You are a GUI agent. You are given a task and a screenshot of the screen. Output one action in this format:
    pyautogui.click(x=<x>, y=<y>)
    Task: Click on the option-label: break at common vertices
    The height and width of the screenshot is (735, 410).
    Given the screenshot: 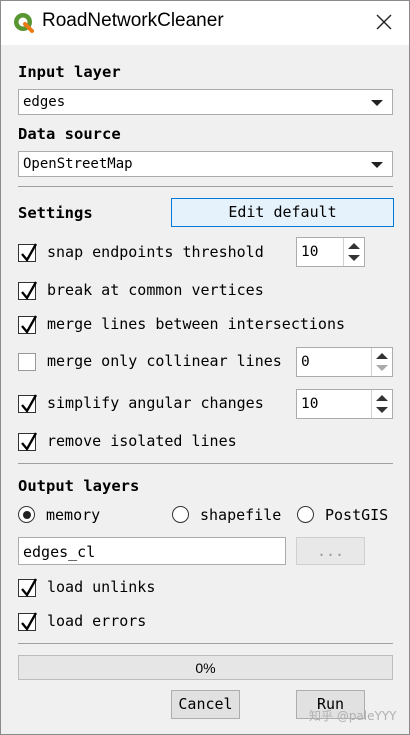 What is the action you would take?
    pyautogui.click(x=155, y=290)
    